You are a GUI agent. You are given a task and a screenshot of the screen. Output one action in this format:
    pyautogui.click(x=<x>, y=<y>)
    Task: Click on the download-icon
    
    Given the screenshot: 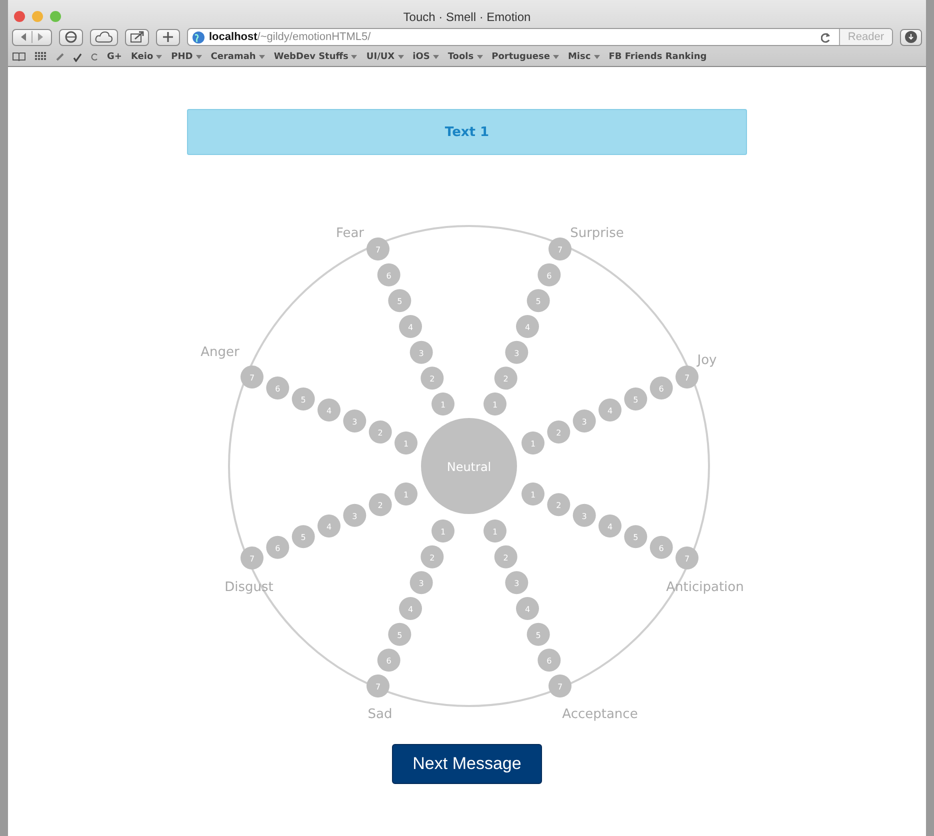 What is the action you would take?
    pyautogui.click(x=911, y=37)
    